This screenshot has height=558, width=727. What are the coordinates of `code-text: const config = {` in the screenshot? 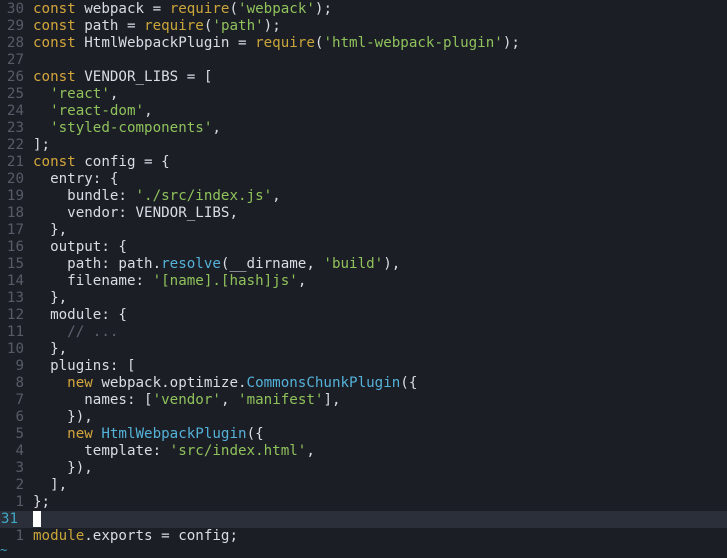 It's located at (101, 162).